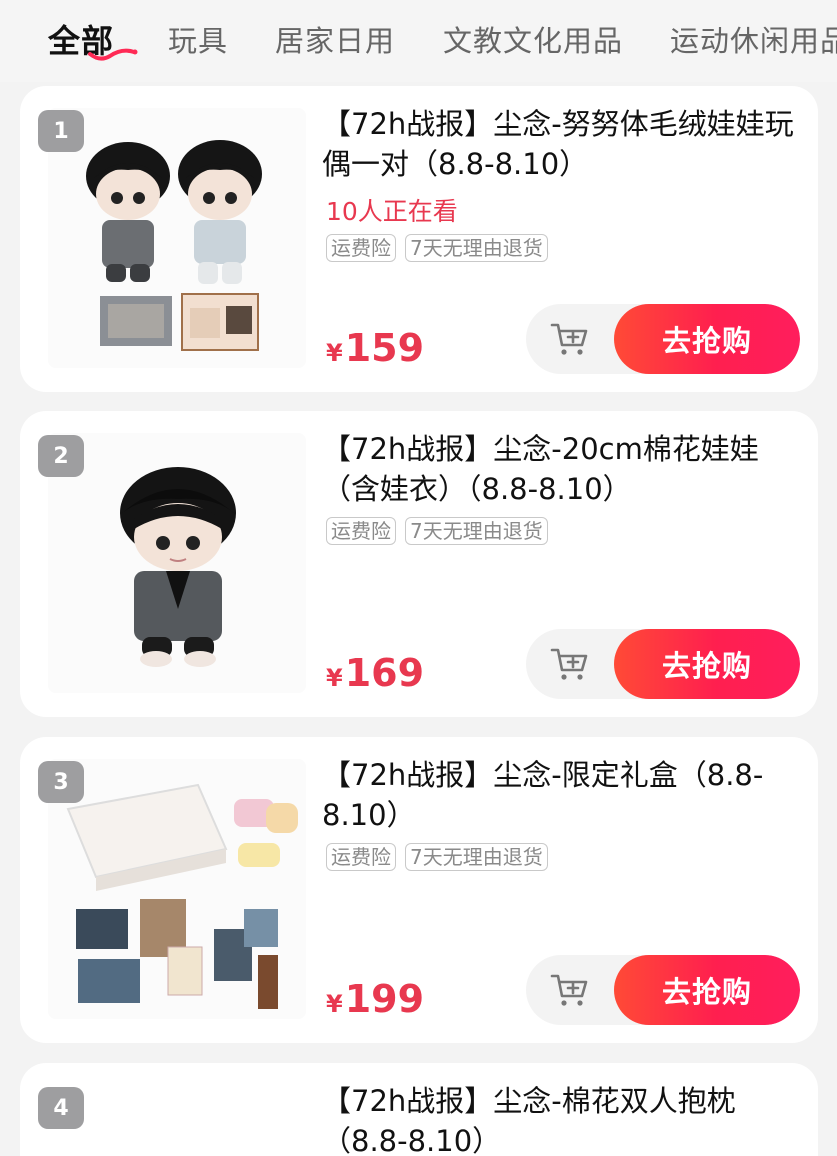 This screenshot has height=1156, width=837. I want to click on product-card: 4 【72h战报】尘念-棉花双人抱枕（8.8-8.10）, so click(419, 1109).